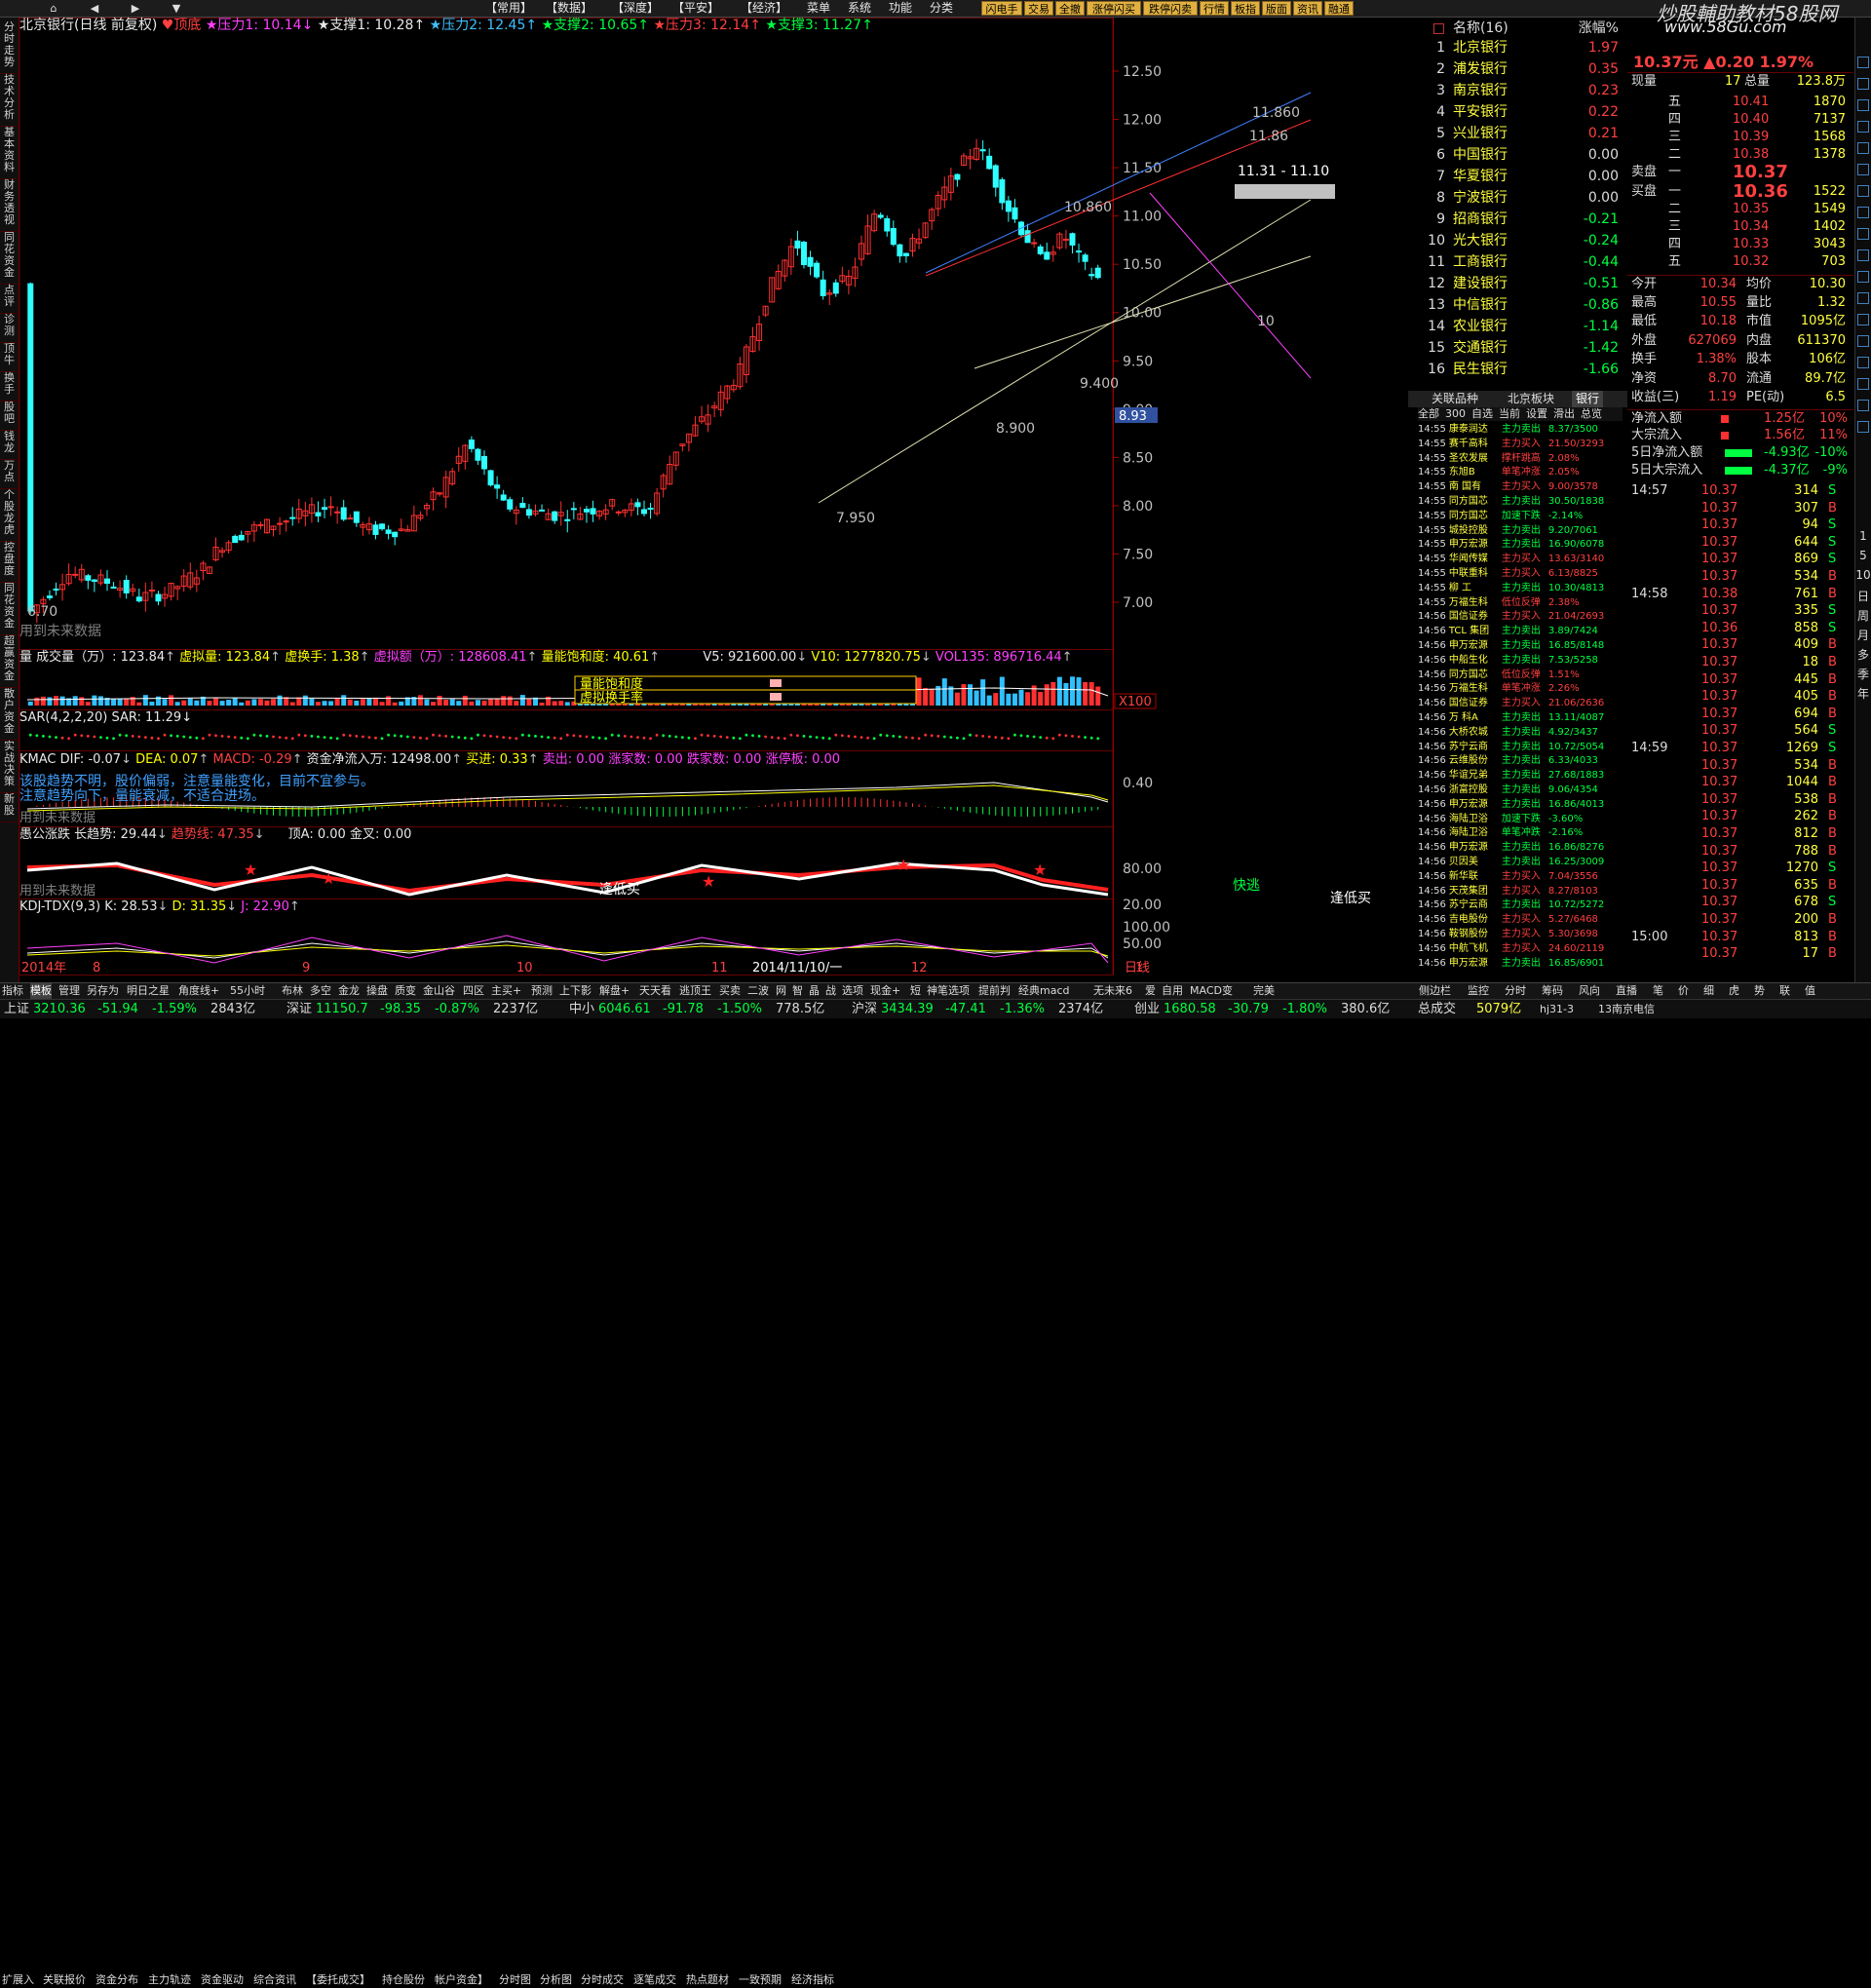 This screenshot has height=1988, width=1871. What do you see at coordinates (9, 357) in the screenshot?
I see `side-tab-7: 顶牛` at bounding box center [9, 357].